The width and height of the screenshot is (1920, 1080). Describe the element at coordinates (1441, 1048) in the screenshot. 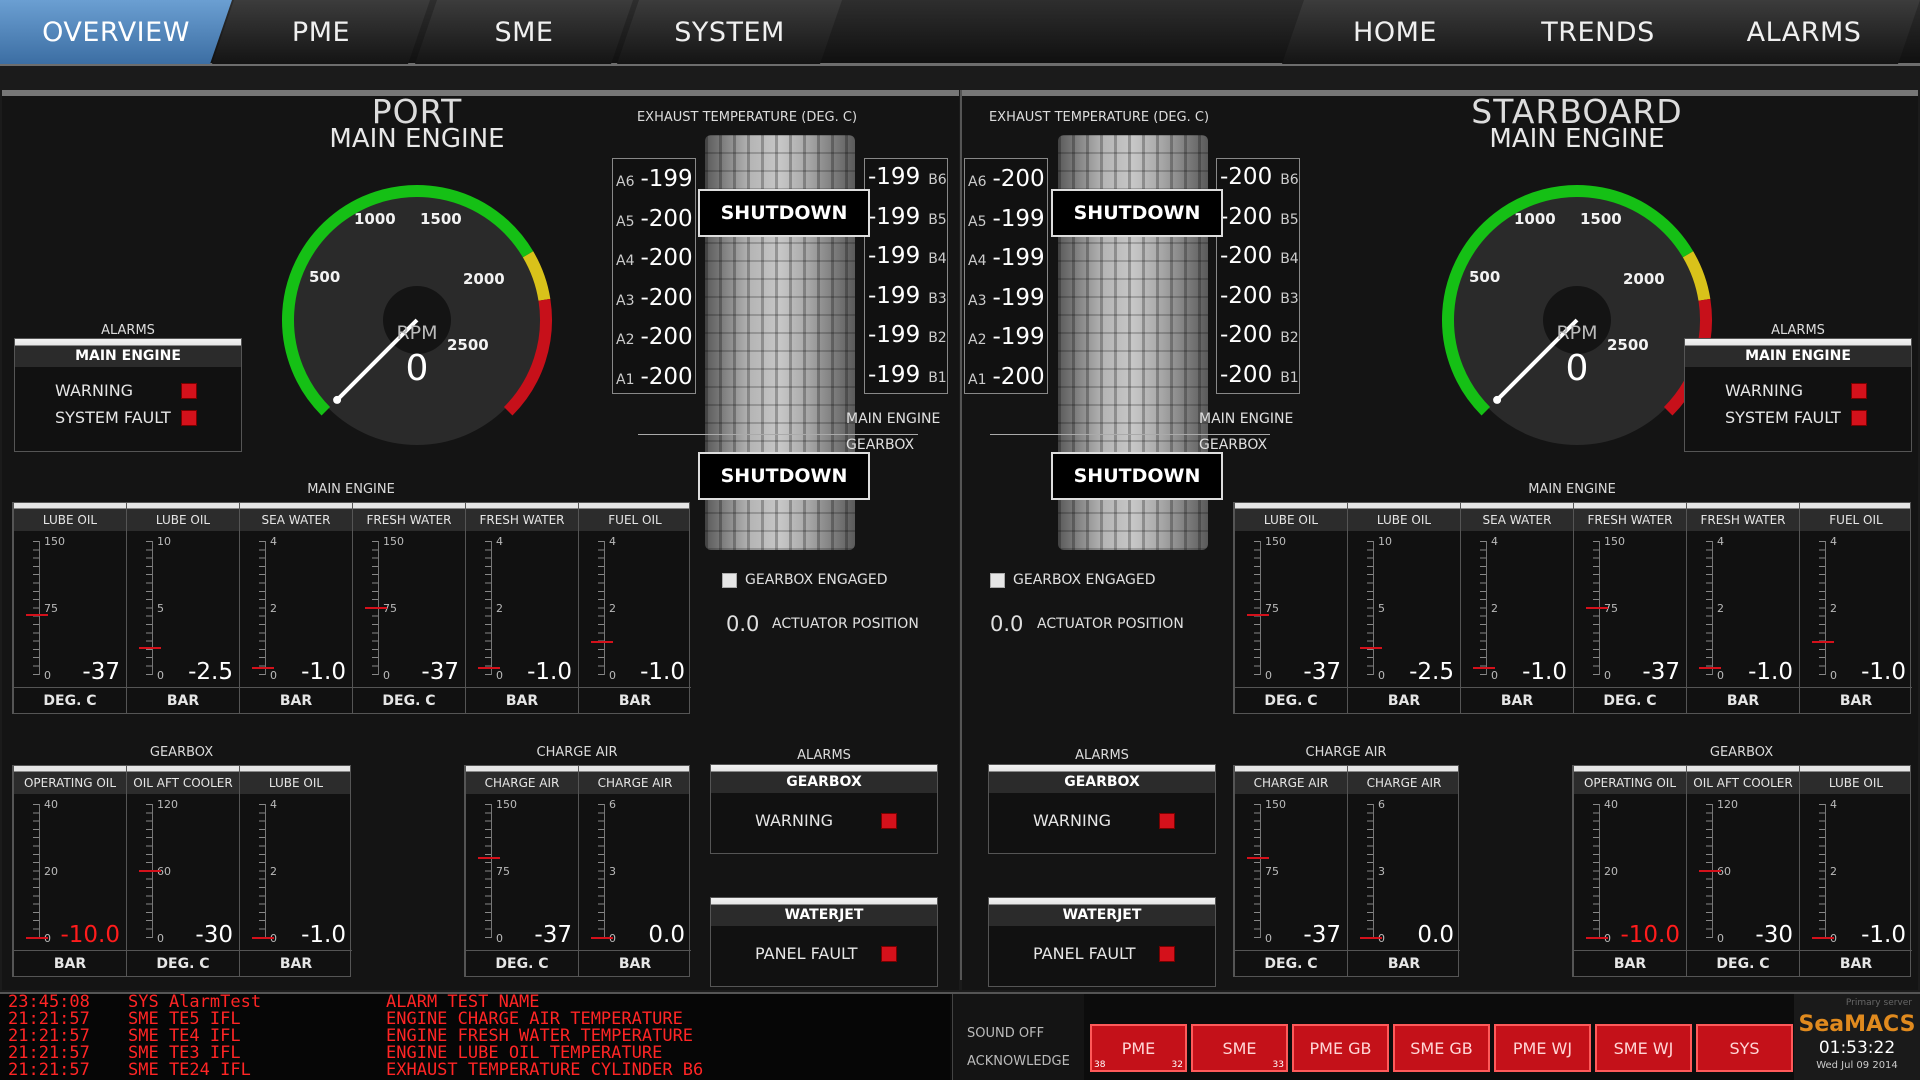

I see `system-button-sme-gb: SME GB` at that location.